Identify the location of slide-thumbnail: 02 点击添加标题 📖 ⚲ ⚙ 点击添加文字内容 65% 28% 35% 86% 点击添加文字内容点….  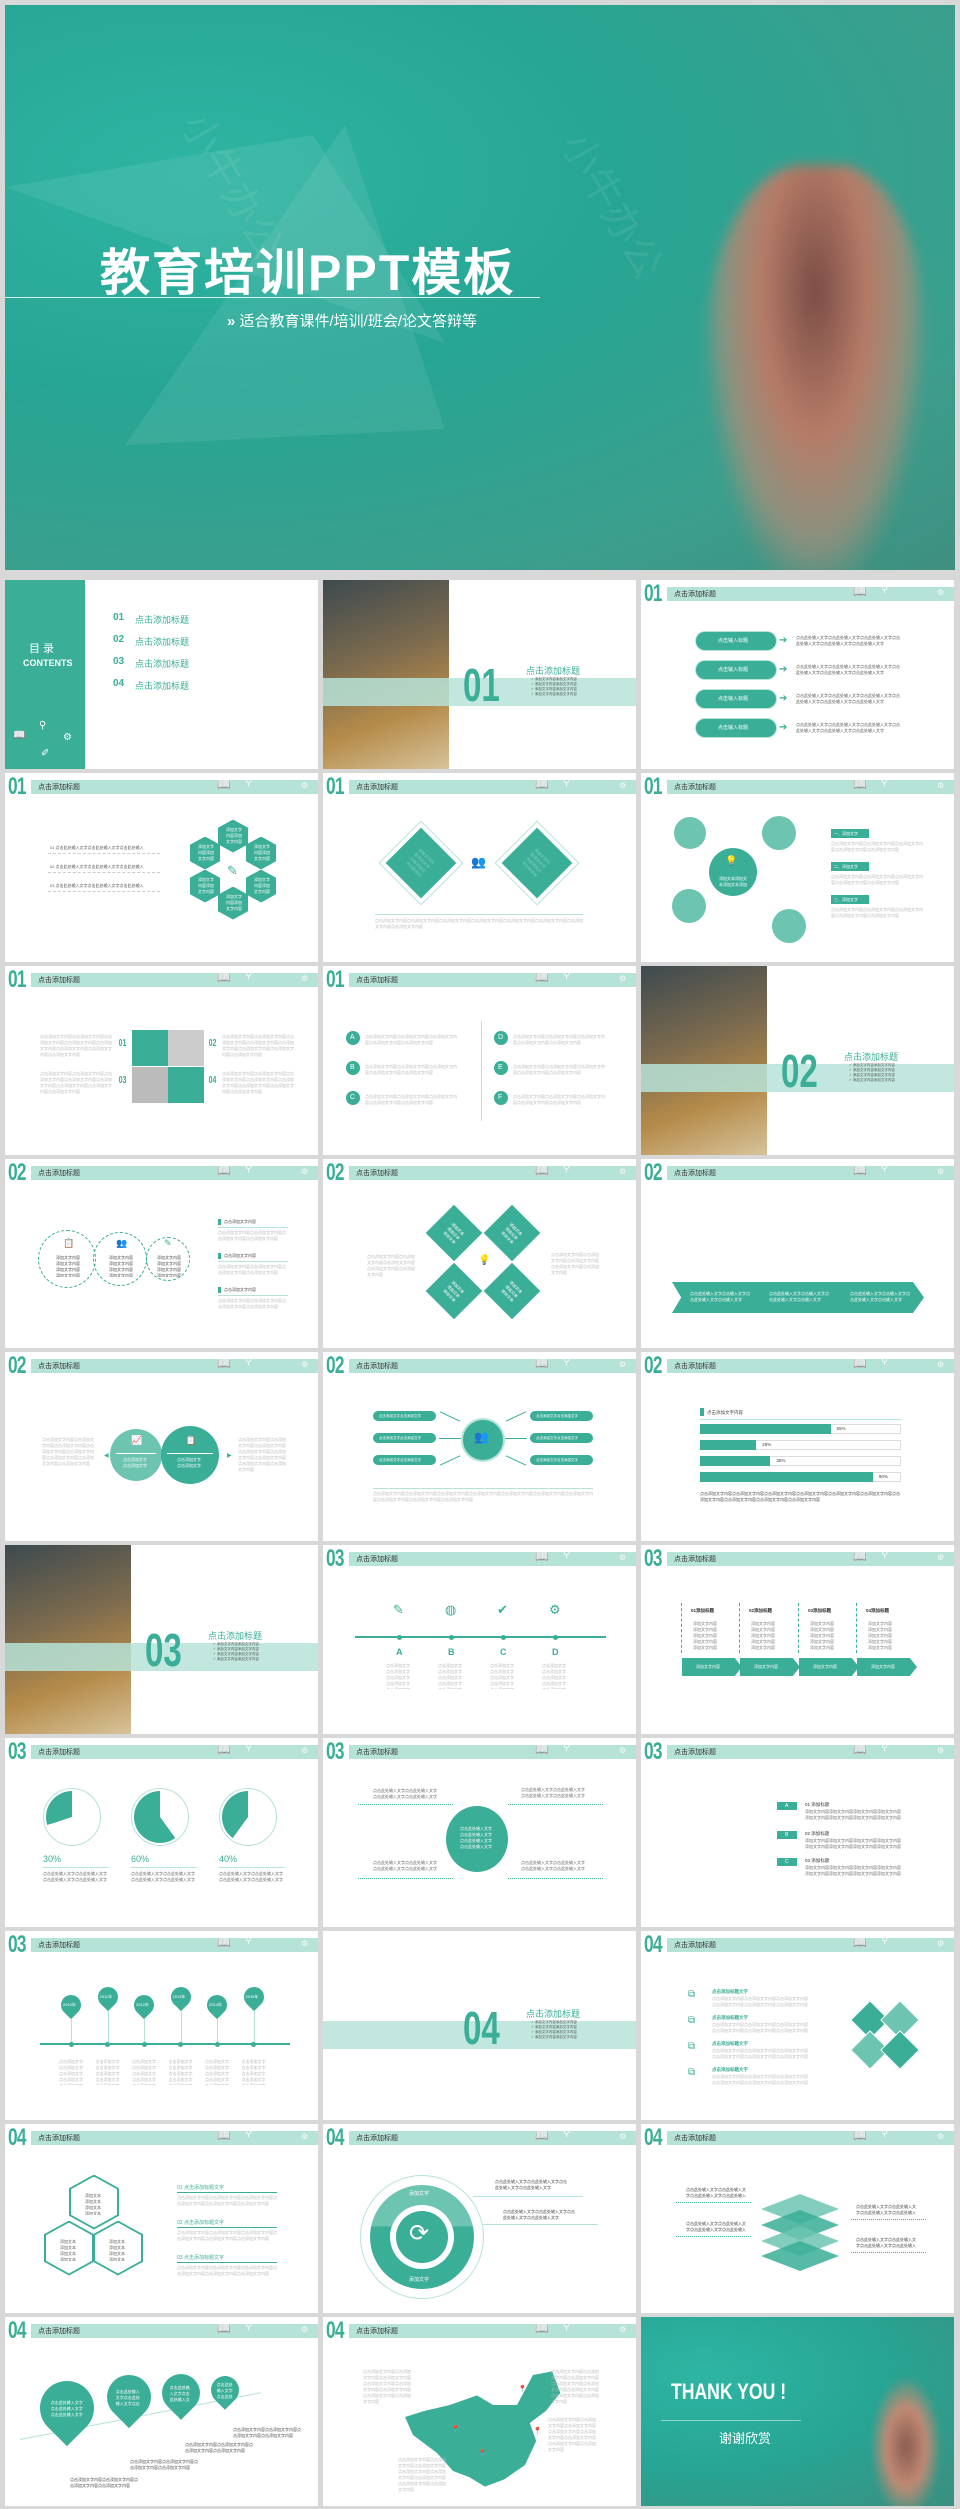
(797, 1446).